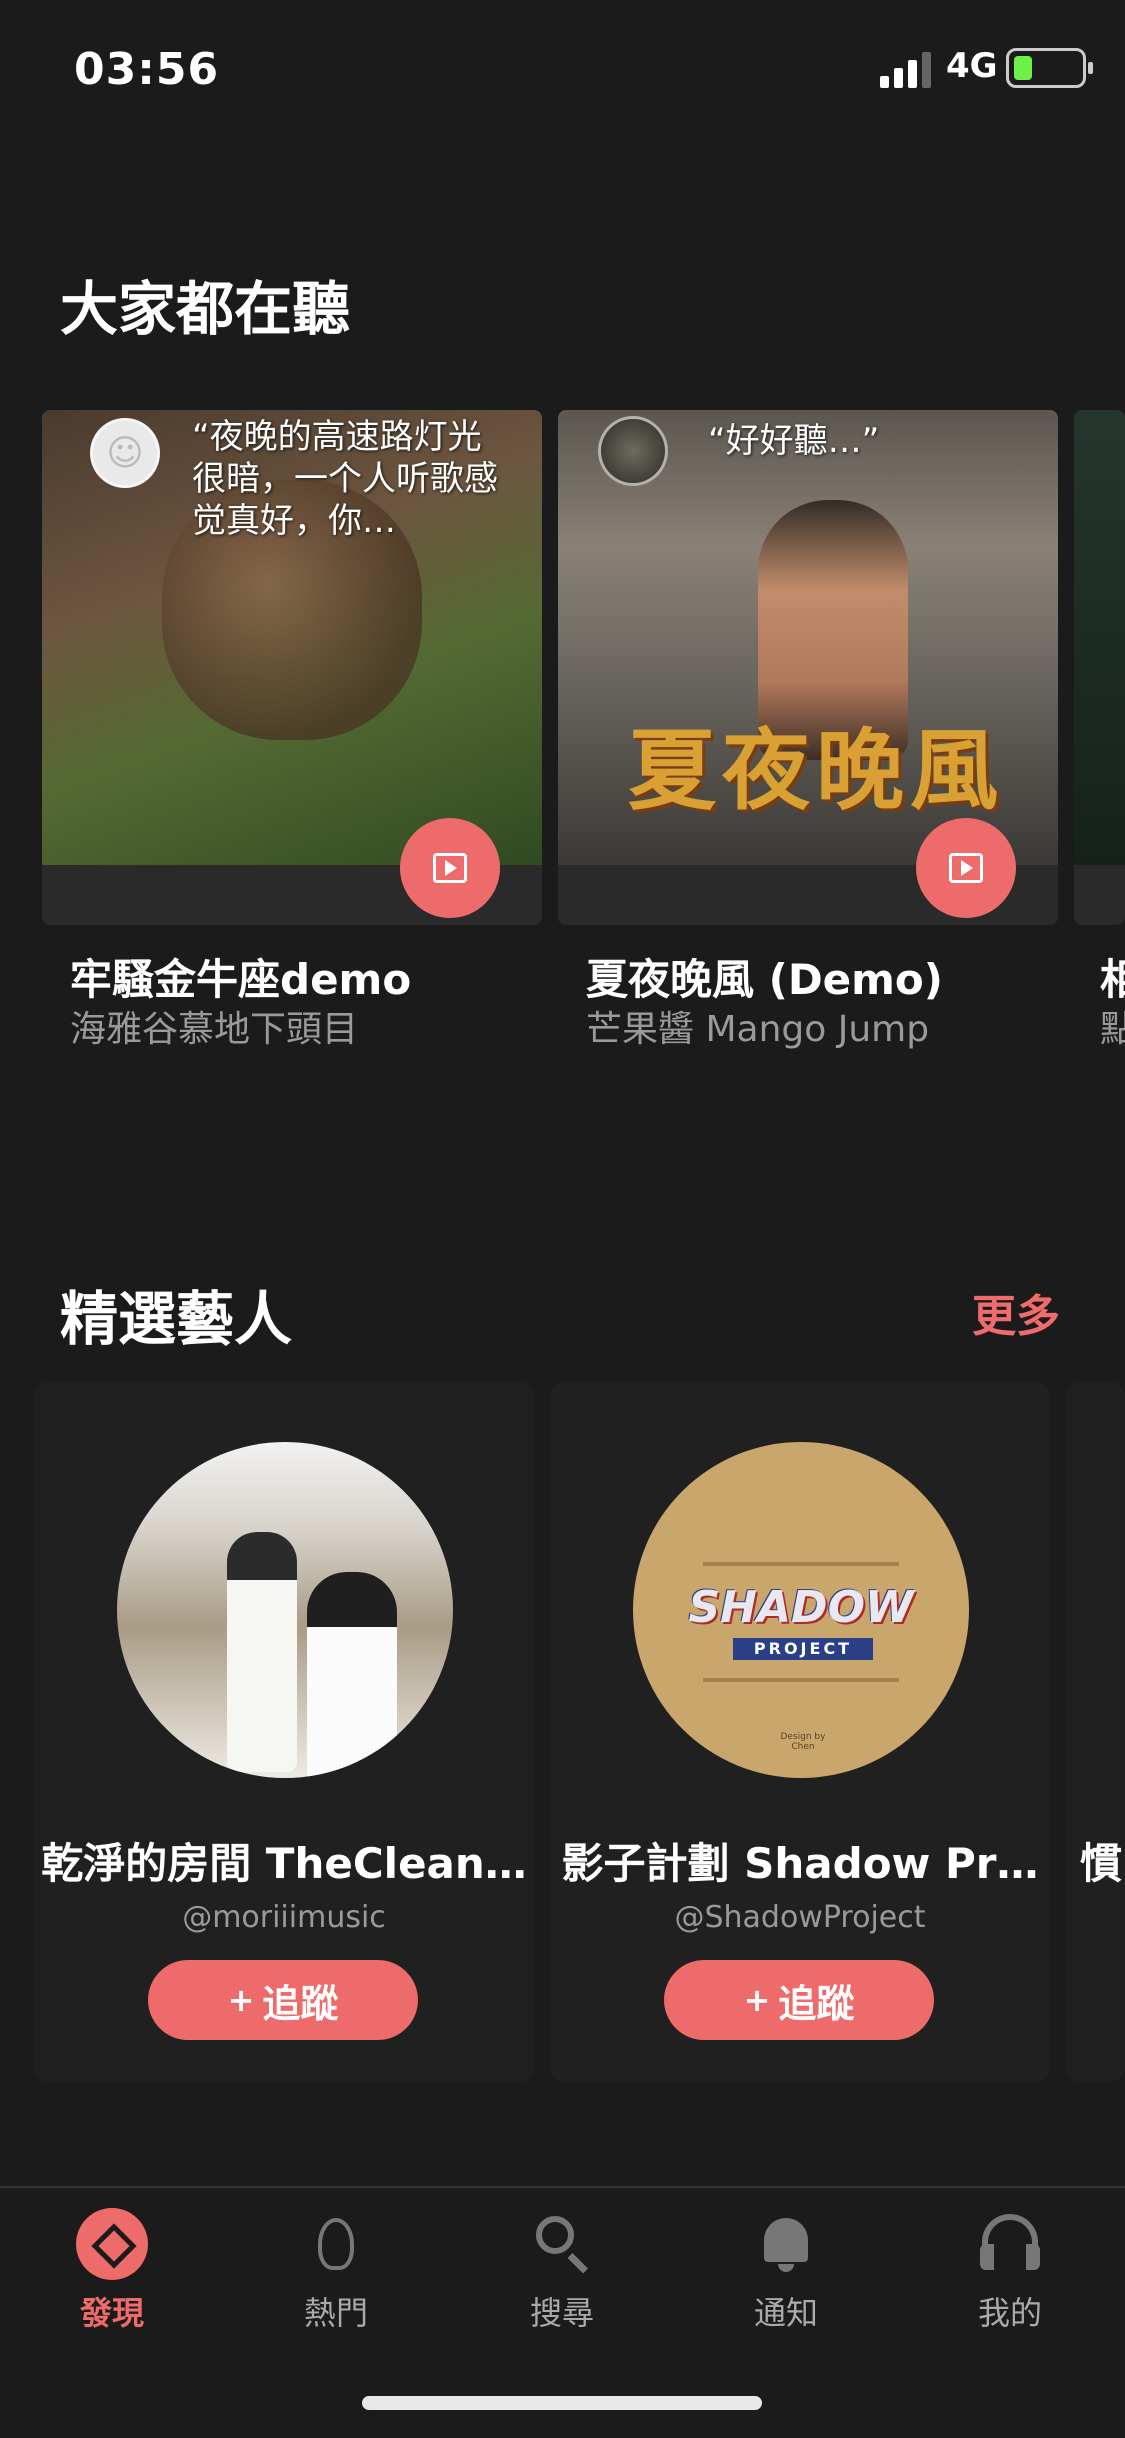  What do you see at coordinates (240, 976) in the screenshot?
I see `song-title: 牢騷金牛座demo` at bounding box center [240, 976].